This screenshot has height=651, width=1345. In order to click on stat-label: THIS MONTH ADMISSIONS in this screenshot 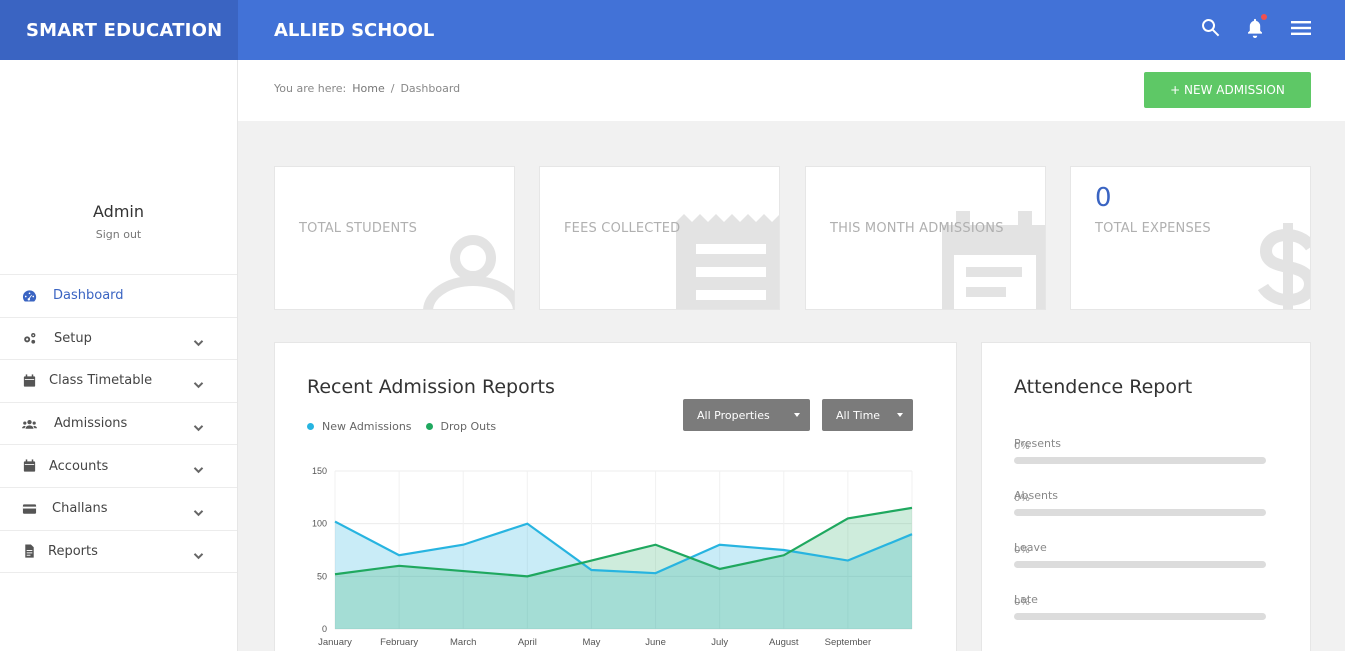, I will do `click(917, 228)`.